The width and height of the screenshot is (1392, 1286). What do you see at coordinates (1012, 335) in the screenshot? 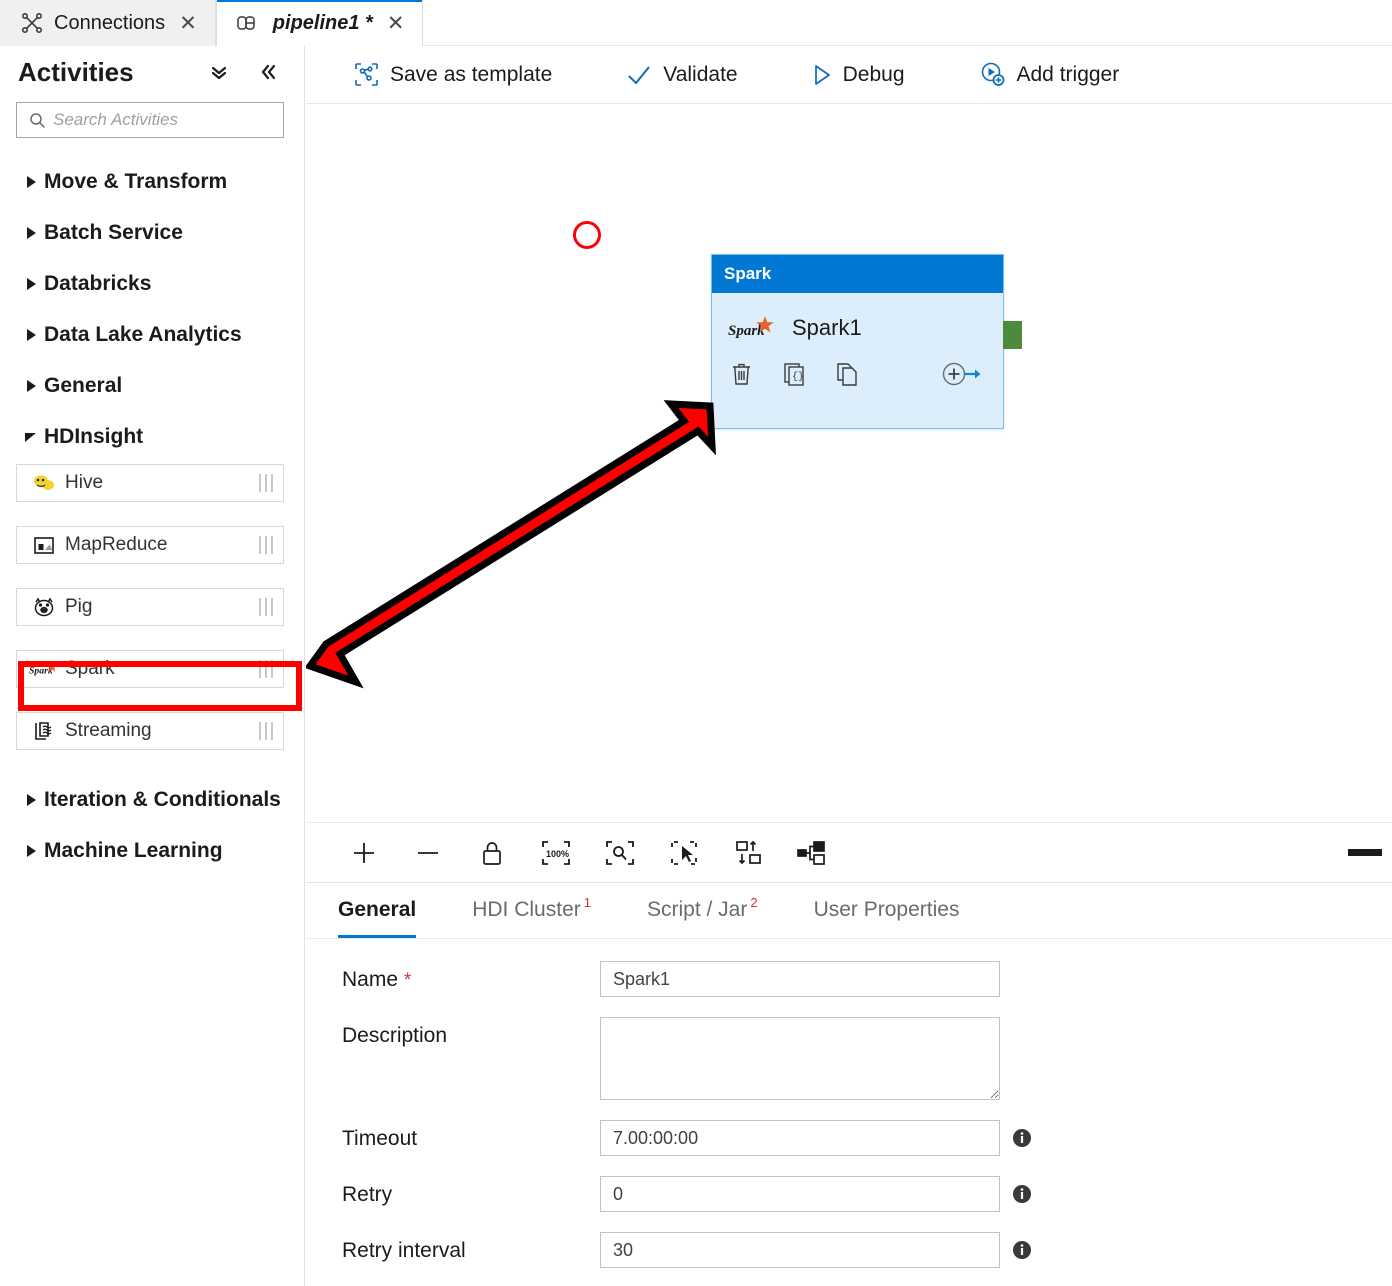
I see `output-connector-handle` at bounding box center [1012, 335].